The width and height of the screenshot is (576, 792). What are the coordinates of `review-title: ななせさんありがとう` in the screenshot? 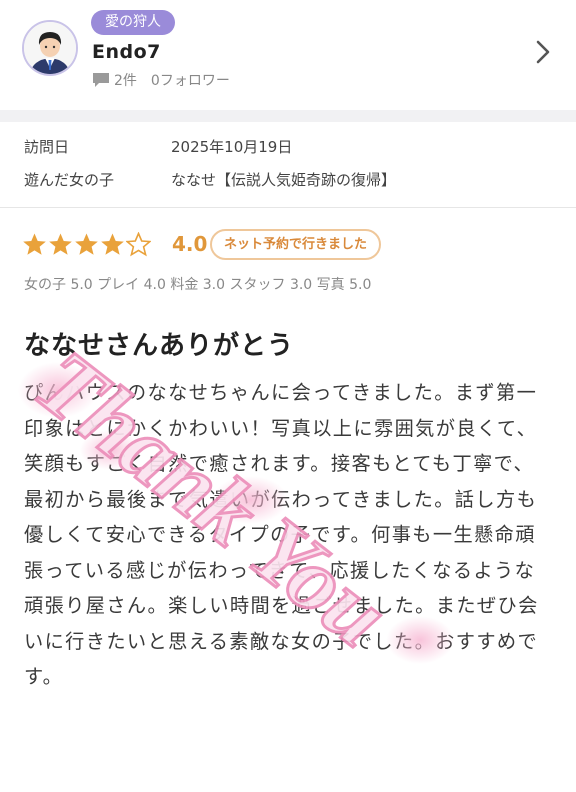 It's located at (159, 346).